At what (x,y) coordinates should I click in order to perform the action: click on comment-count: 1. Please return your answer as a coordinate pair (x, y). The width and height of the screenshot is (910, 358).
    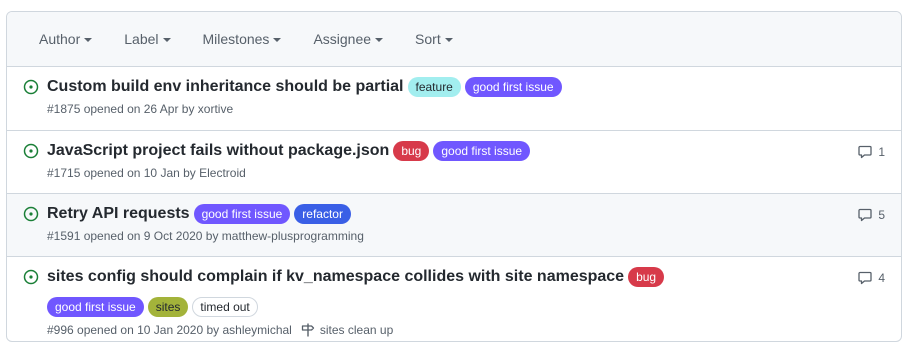
    Looking at the image, I should click on (871, 152).